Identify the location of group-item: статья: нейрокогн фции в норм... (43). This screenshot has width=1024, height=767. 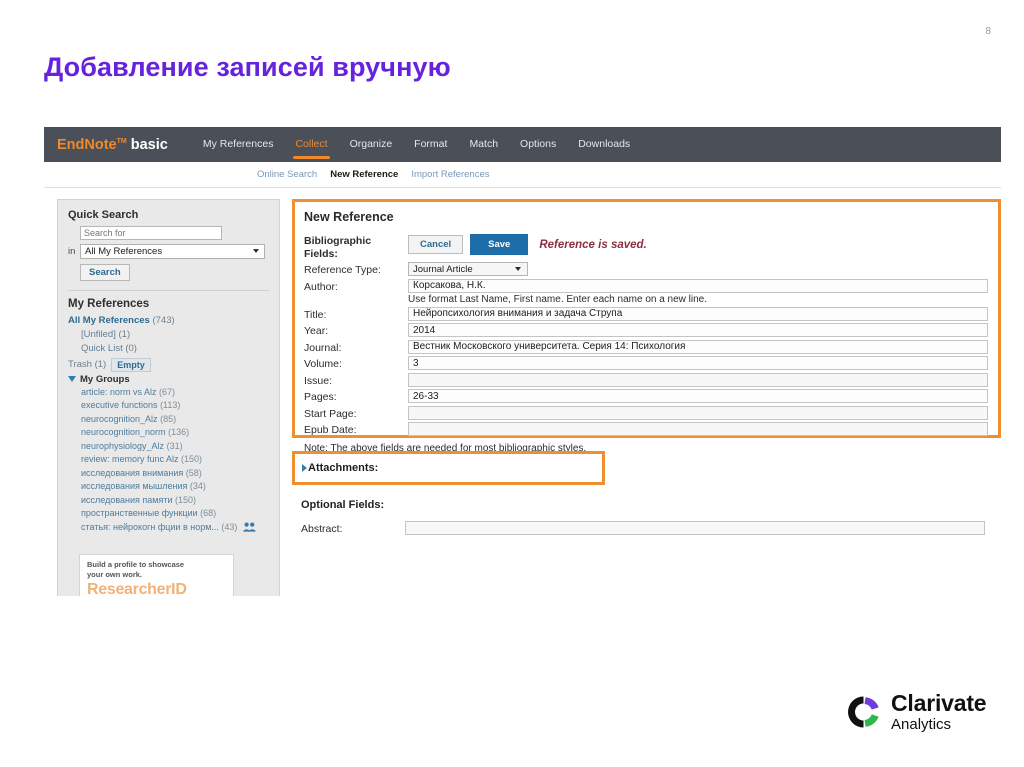
(168, 529).